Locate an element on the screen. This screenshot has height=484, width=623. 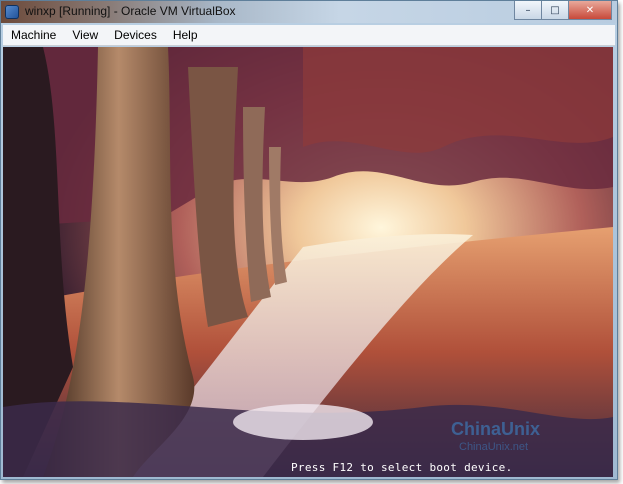
close-icon: ✕ is located at coordinates (590, 10).